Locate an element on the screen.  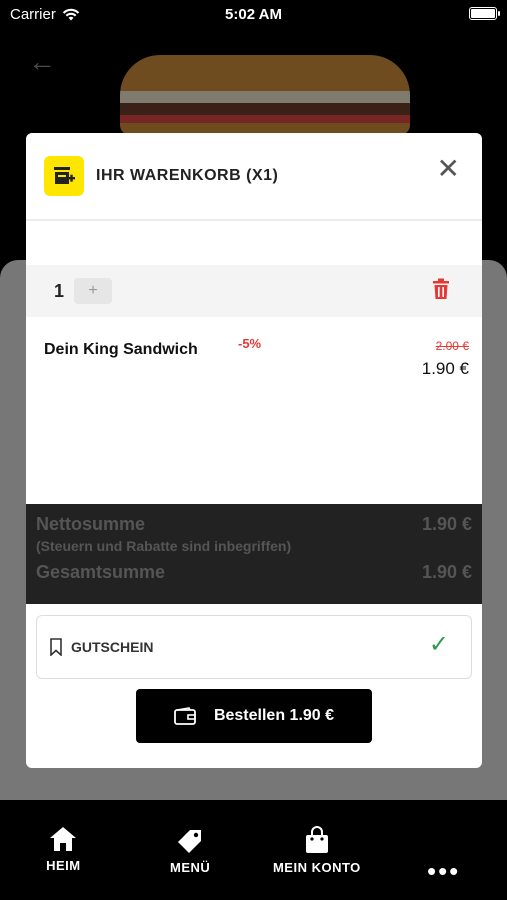
cart-item: Dein King Sandwich -5% 2.00 € 1.90 € is located at coordinates (254, 363).